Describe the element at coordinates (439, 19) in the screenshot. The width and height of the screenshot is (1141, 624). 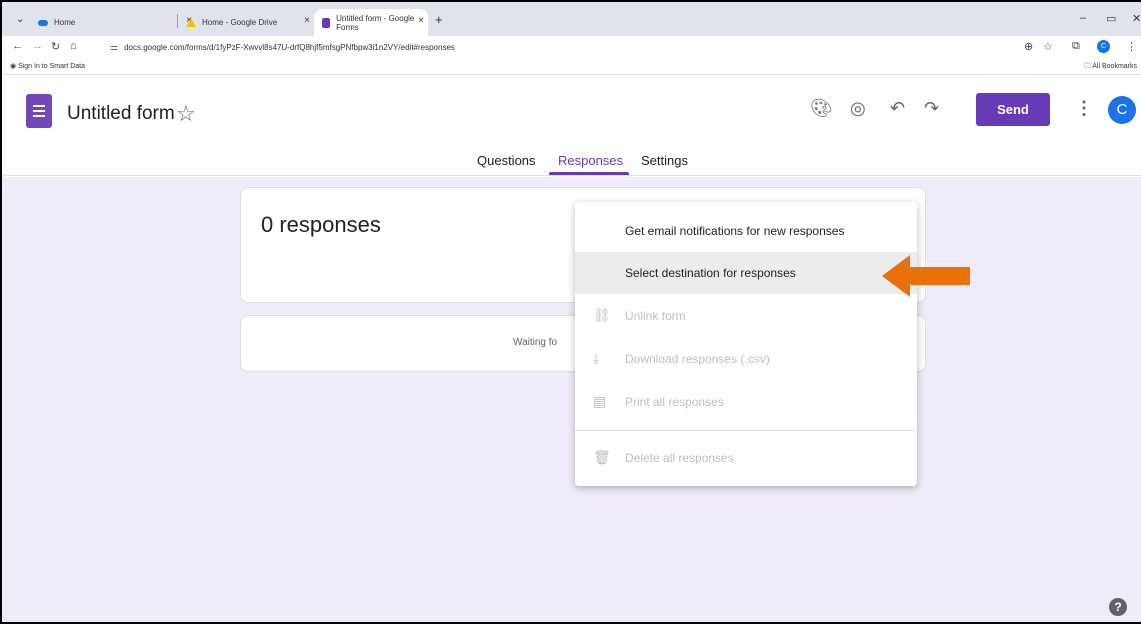
I see `new-tab-button: +` at that location.